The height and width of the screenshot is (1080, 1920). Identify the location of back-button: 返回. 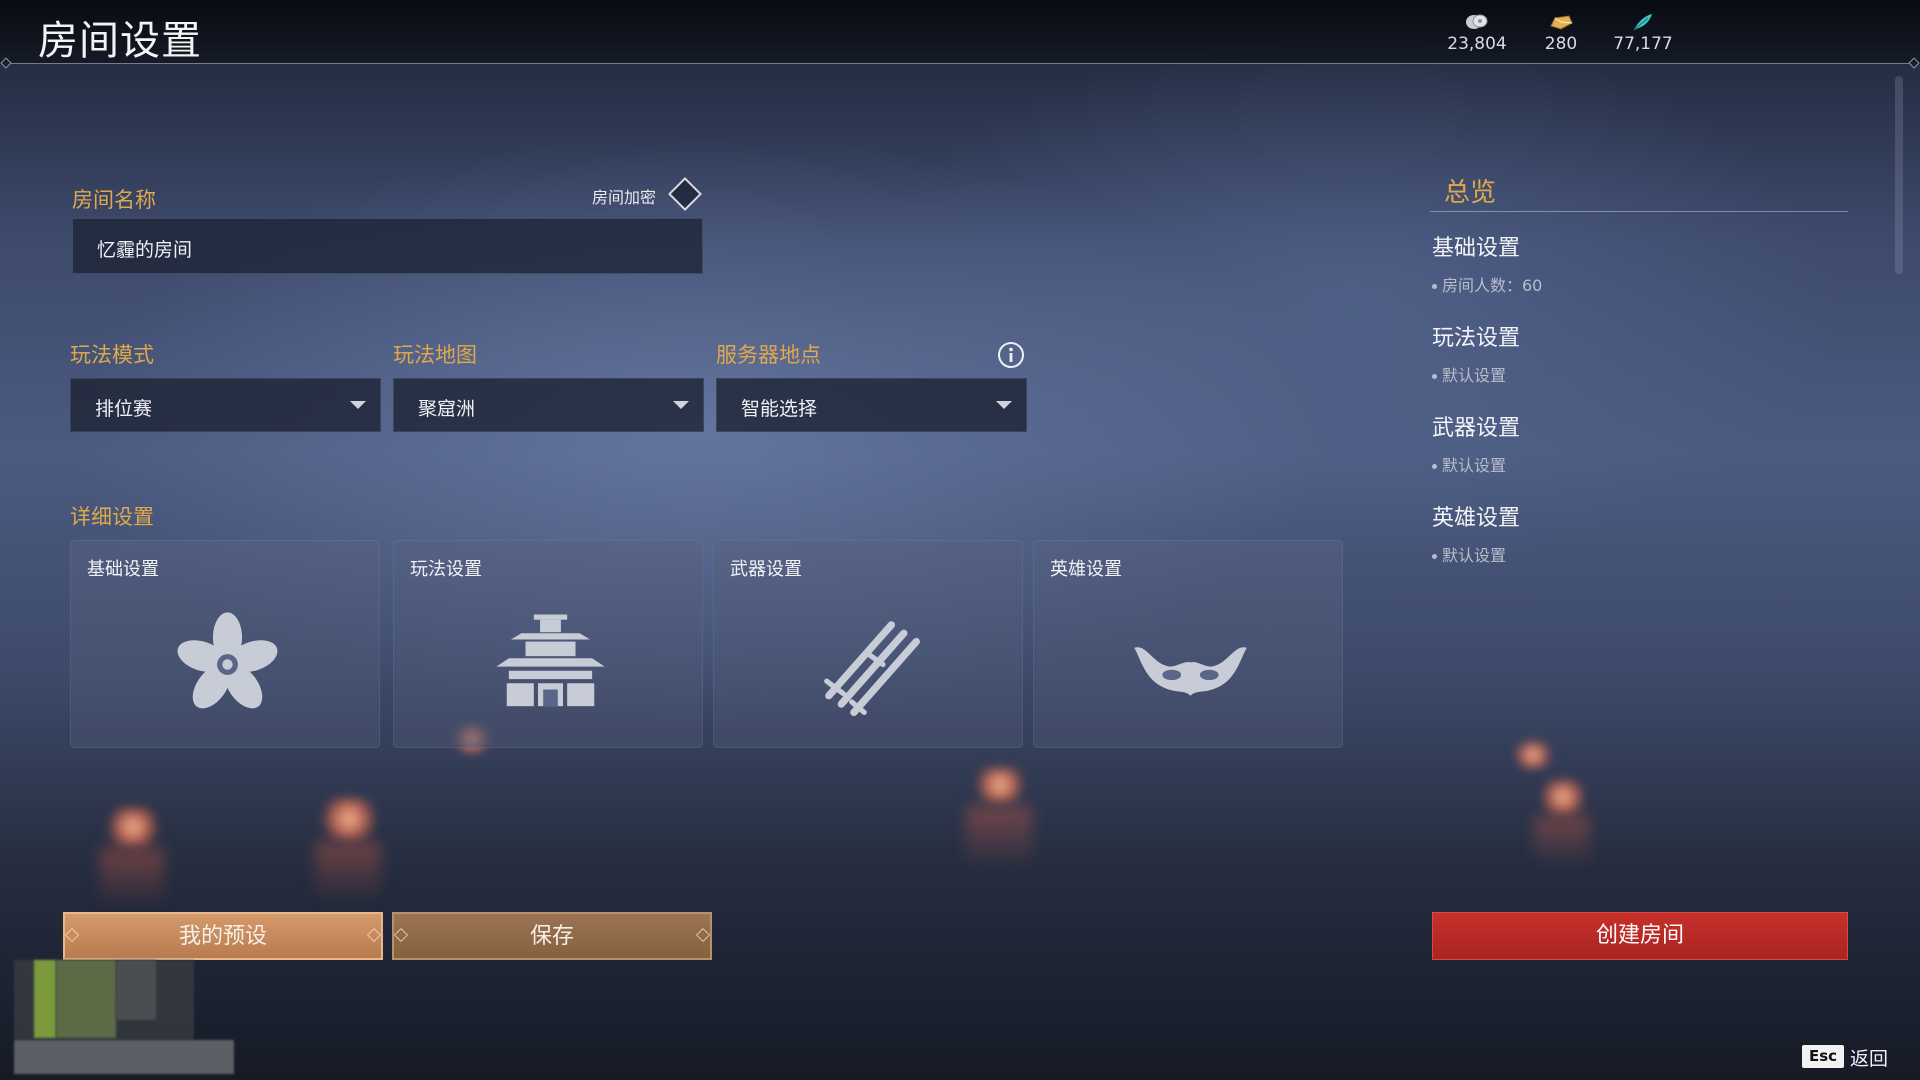
(1869, 1057).